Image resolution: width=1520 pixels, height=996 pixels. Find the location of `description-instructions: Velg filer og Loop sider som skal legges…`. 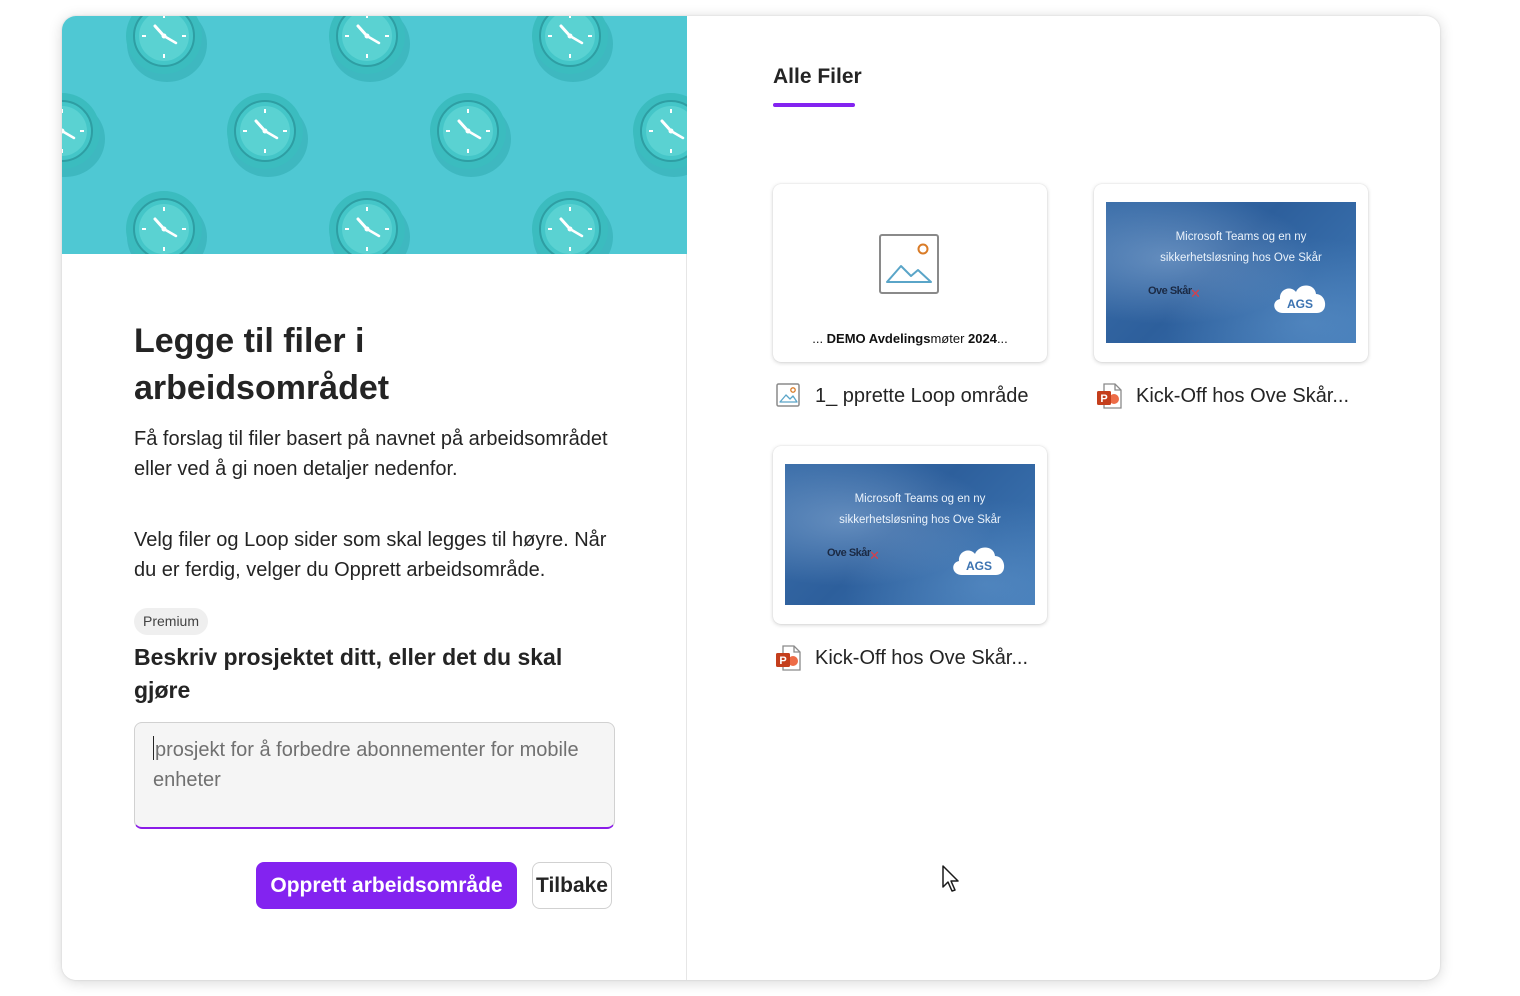

description-instructions: Velg filer og Loop sider som skal legges… is located at coordinates (370, 555).